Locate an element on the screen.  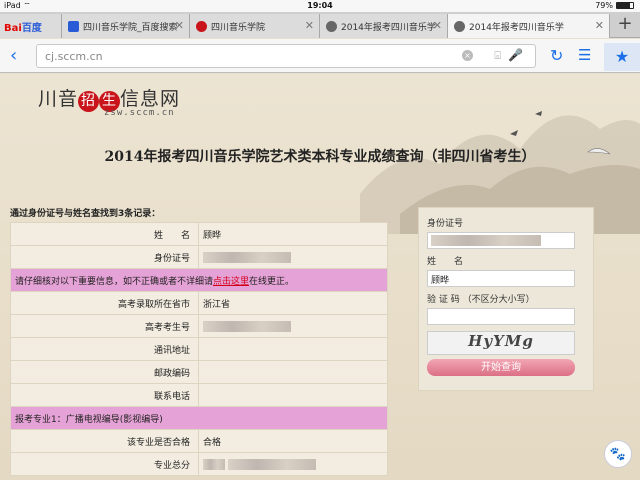
major-row: 报考专业1：广播电视编导(影视编导) is located at coordinates (199, 418).